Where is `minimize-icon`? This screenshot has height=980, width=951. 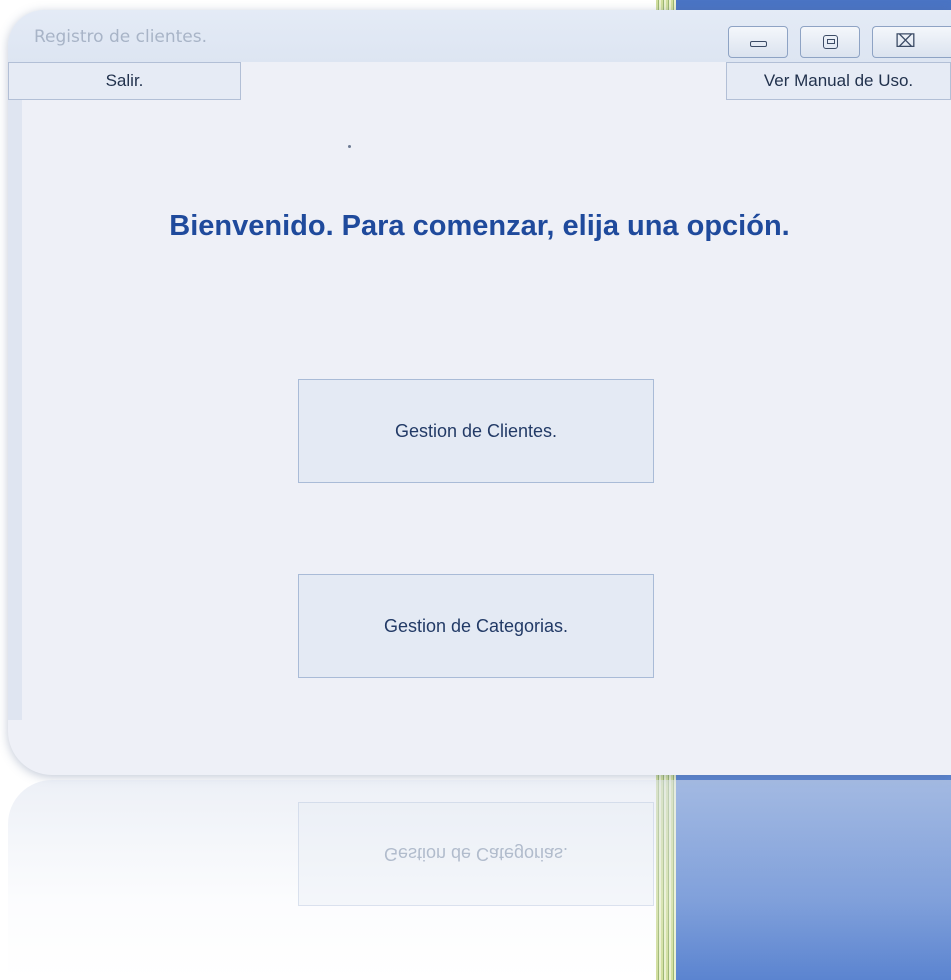 minimize-icon is located at coordinates (758, 44).